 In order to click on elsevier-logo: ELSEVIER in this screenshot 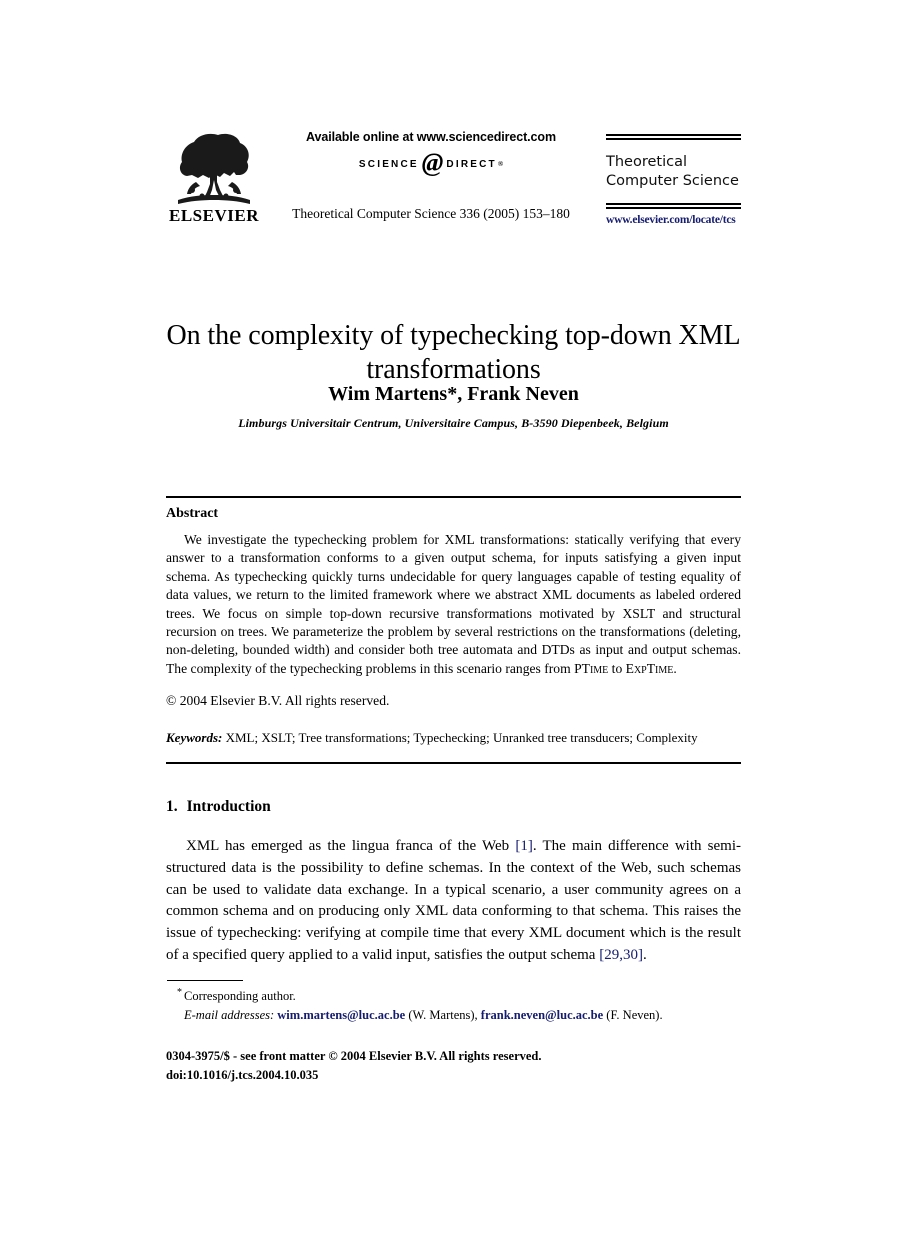, I will do `click(214, 178)`.